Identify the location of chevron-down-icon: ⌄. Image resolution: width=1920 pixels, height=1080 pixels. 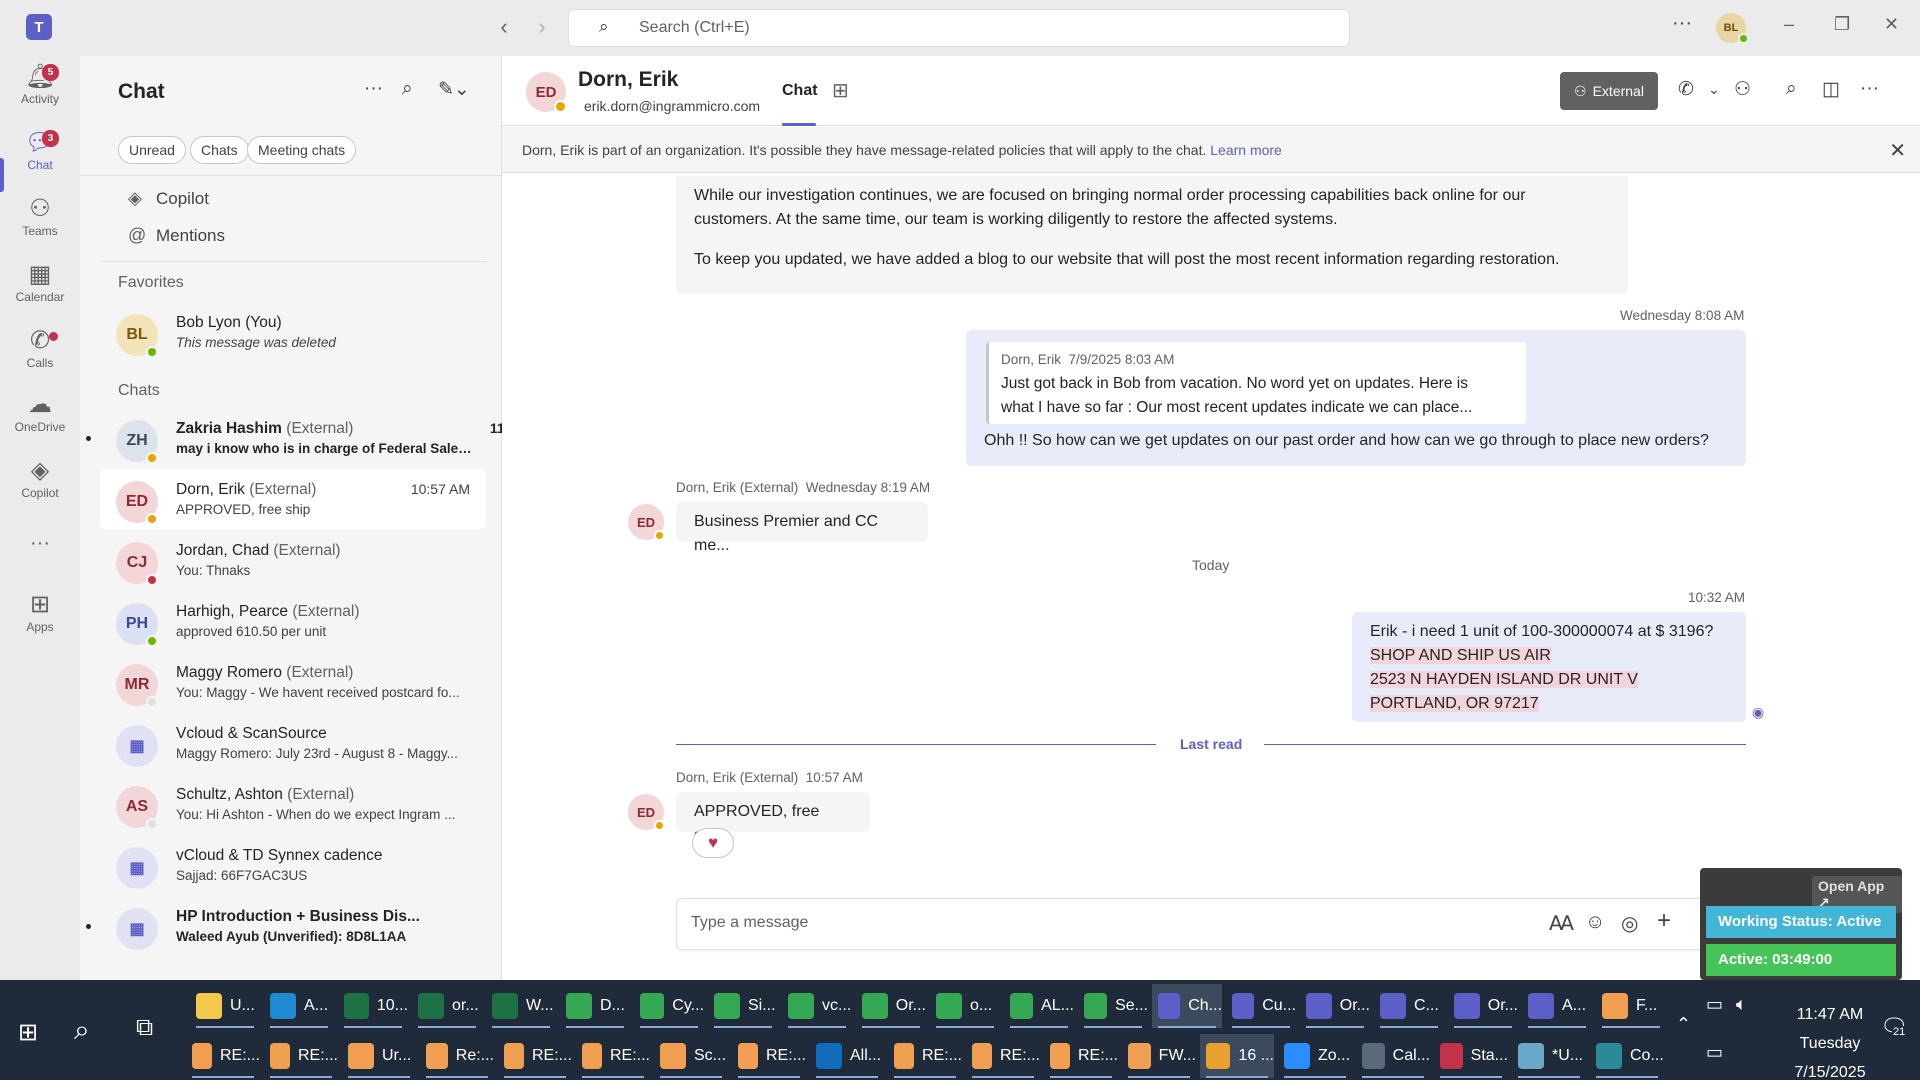
(1714, 89).